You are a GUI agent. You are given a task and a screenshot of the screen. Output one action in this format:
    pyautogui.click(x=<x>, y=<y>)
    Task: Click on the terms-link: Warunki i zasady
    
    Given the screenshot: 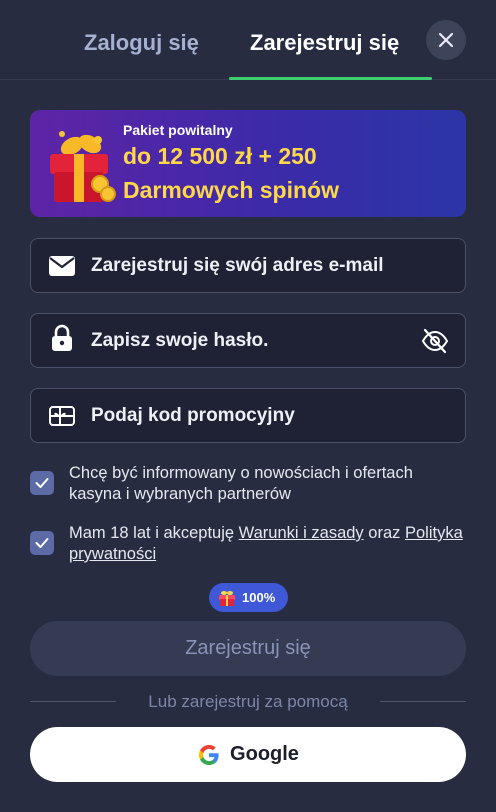 What is the action you would take?
    pyautogui.click(x=301, y=533)
    